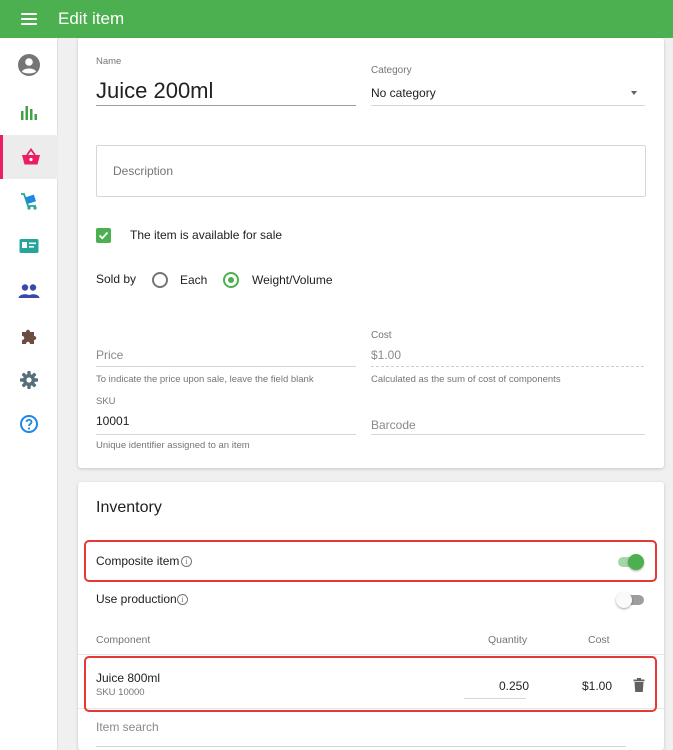  I want to click on top-app-bar: Edit item, so click(336, 19).